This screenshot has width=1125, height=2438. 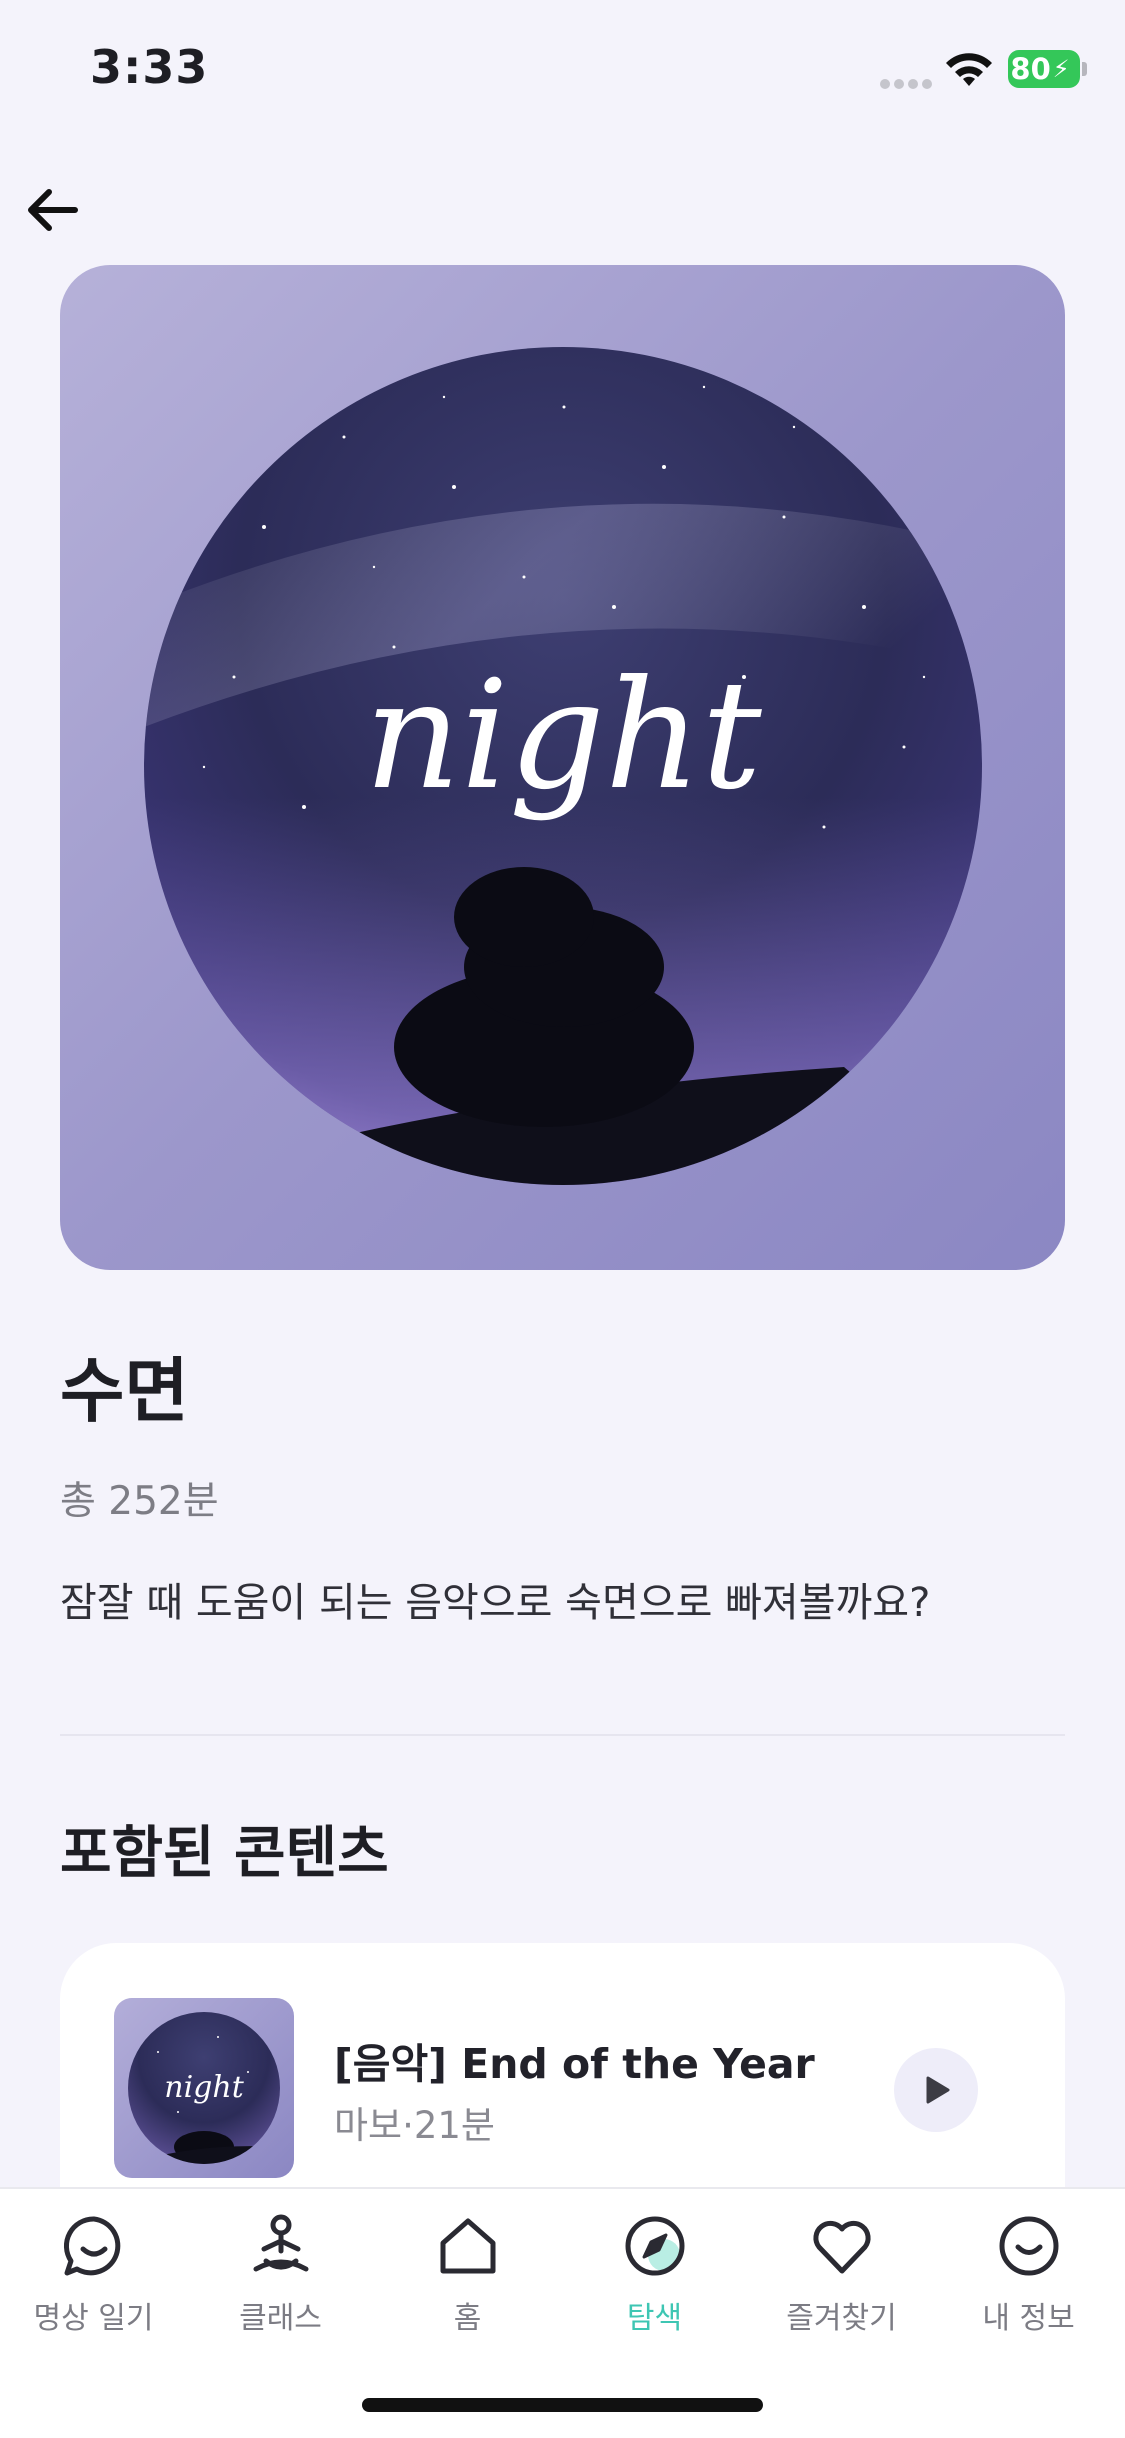 I want to click on collection-description: 잠잘 때 도움이 되는 음악으로 숙면으로 빠져볼까요?, so click(x=495, y=1603).